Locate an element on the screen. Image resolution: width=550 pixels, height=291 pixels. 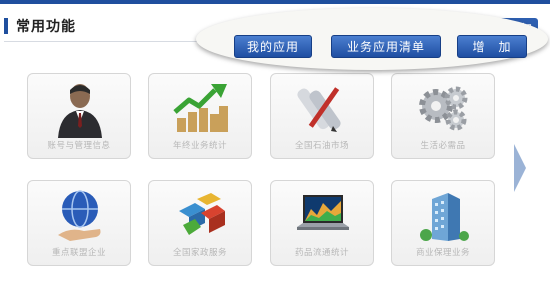
tile-label: 全国石油市场 is located at coordinates (321, 146).